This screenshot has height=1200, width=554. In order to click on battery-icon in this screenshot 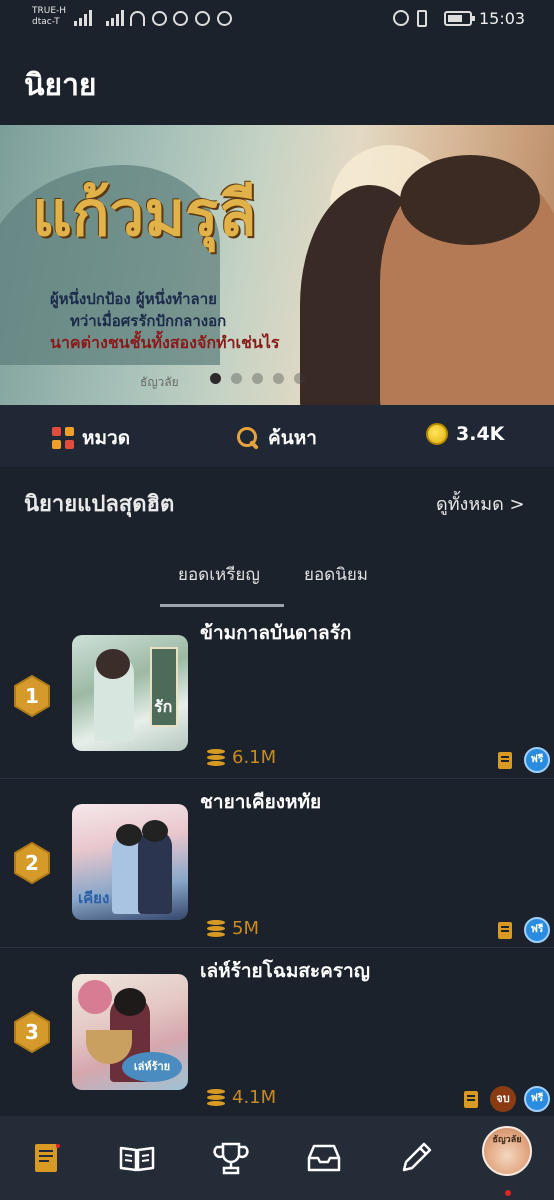, I will do `click(459, 18)`.